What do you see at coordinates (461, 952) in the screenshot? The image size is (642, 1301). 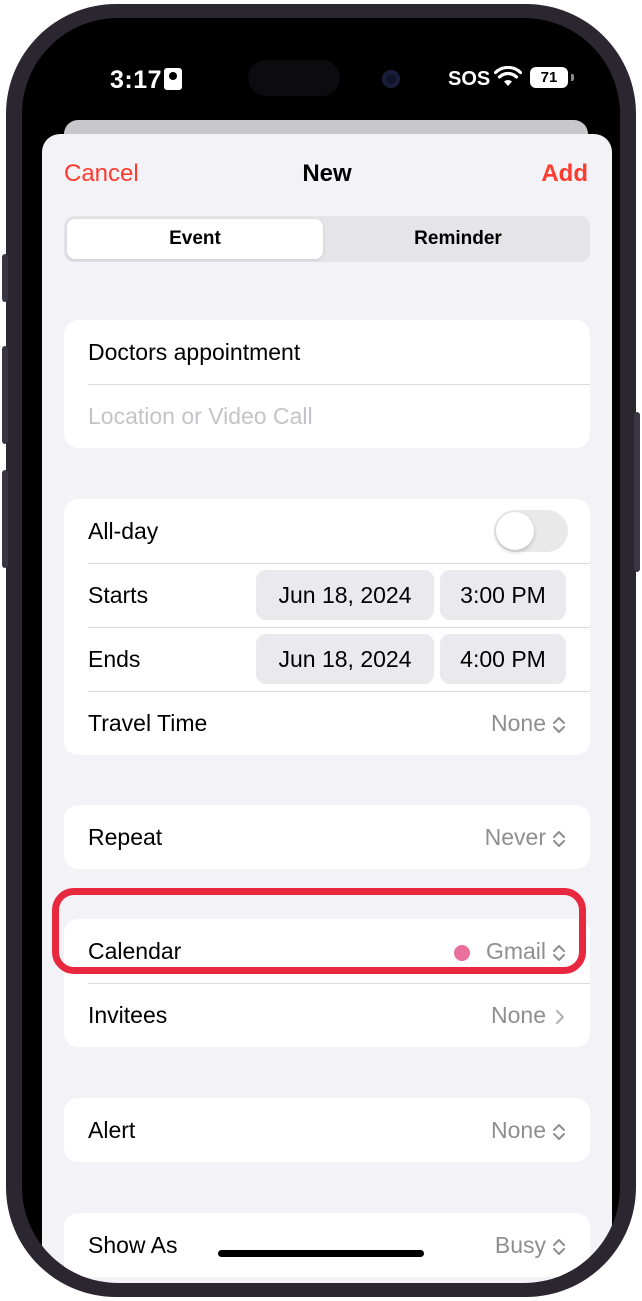 I see `calendar-color-dot` at bounding box center [461, 952].